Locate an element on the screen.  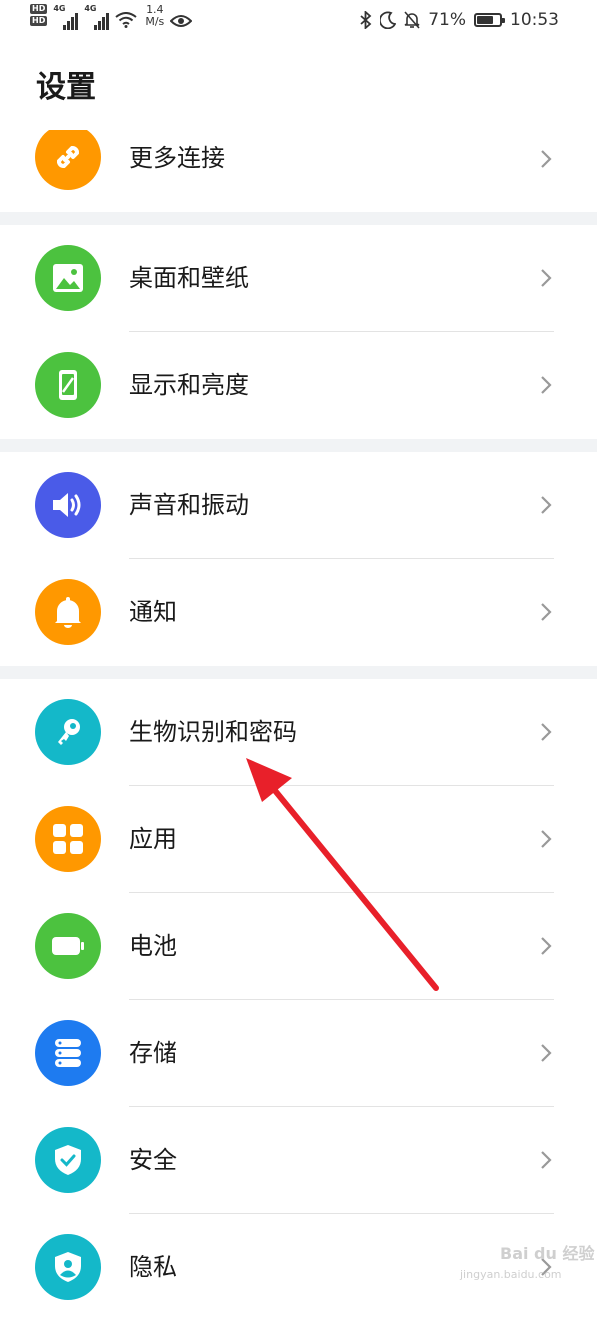
wallpaper-icon is located at coordinates (68, 278).